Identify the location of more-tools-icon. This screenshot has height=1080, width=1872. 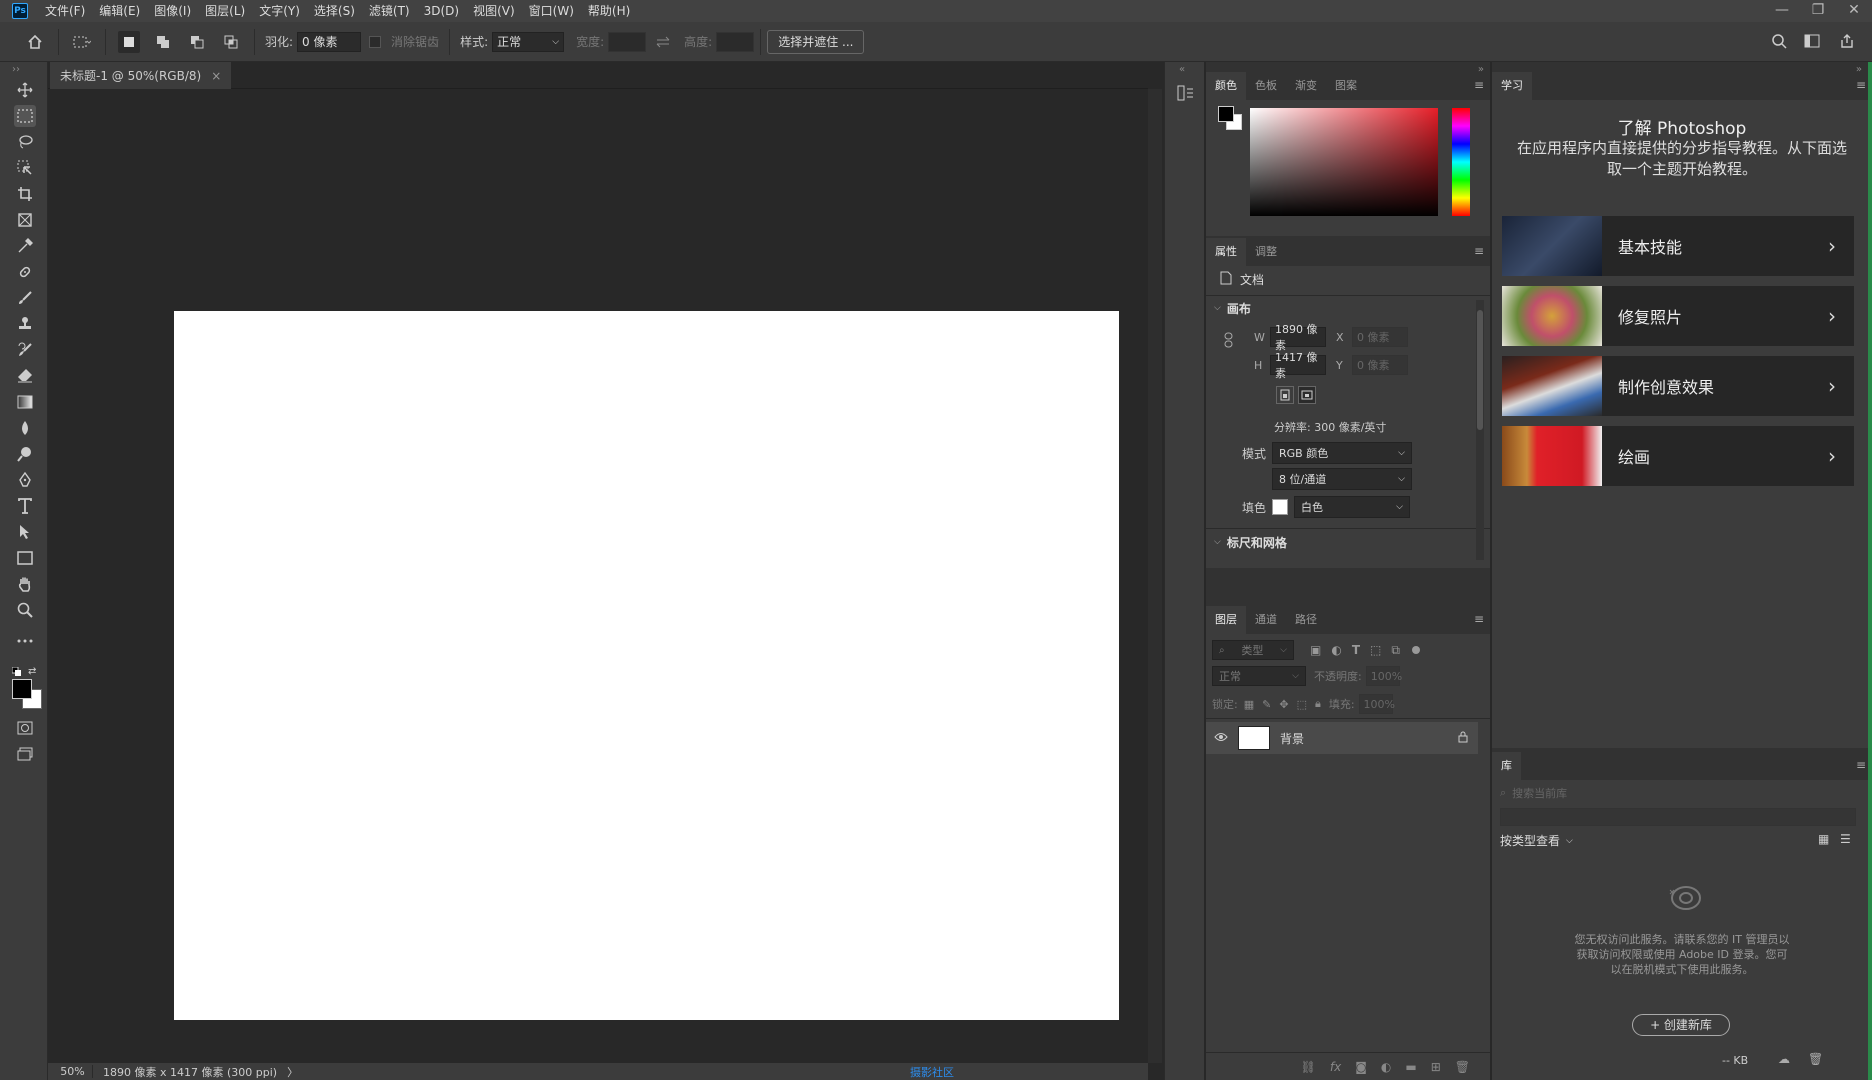
(25, 641).